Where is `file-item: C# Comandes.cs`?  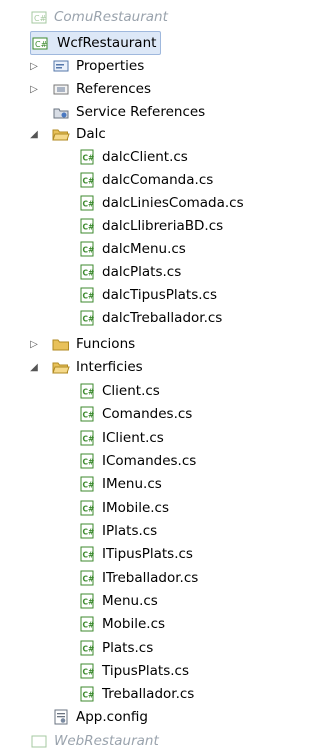 file-item: C# Comandes.cs is located at coordinates (136, 414).